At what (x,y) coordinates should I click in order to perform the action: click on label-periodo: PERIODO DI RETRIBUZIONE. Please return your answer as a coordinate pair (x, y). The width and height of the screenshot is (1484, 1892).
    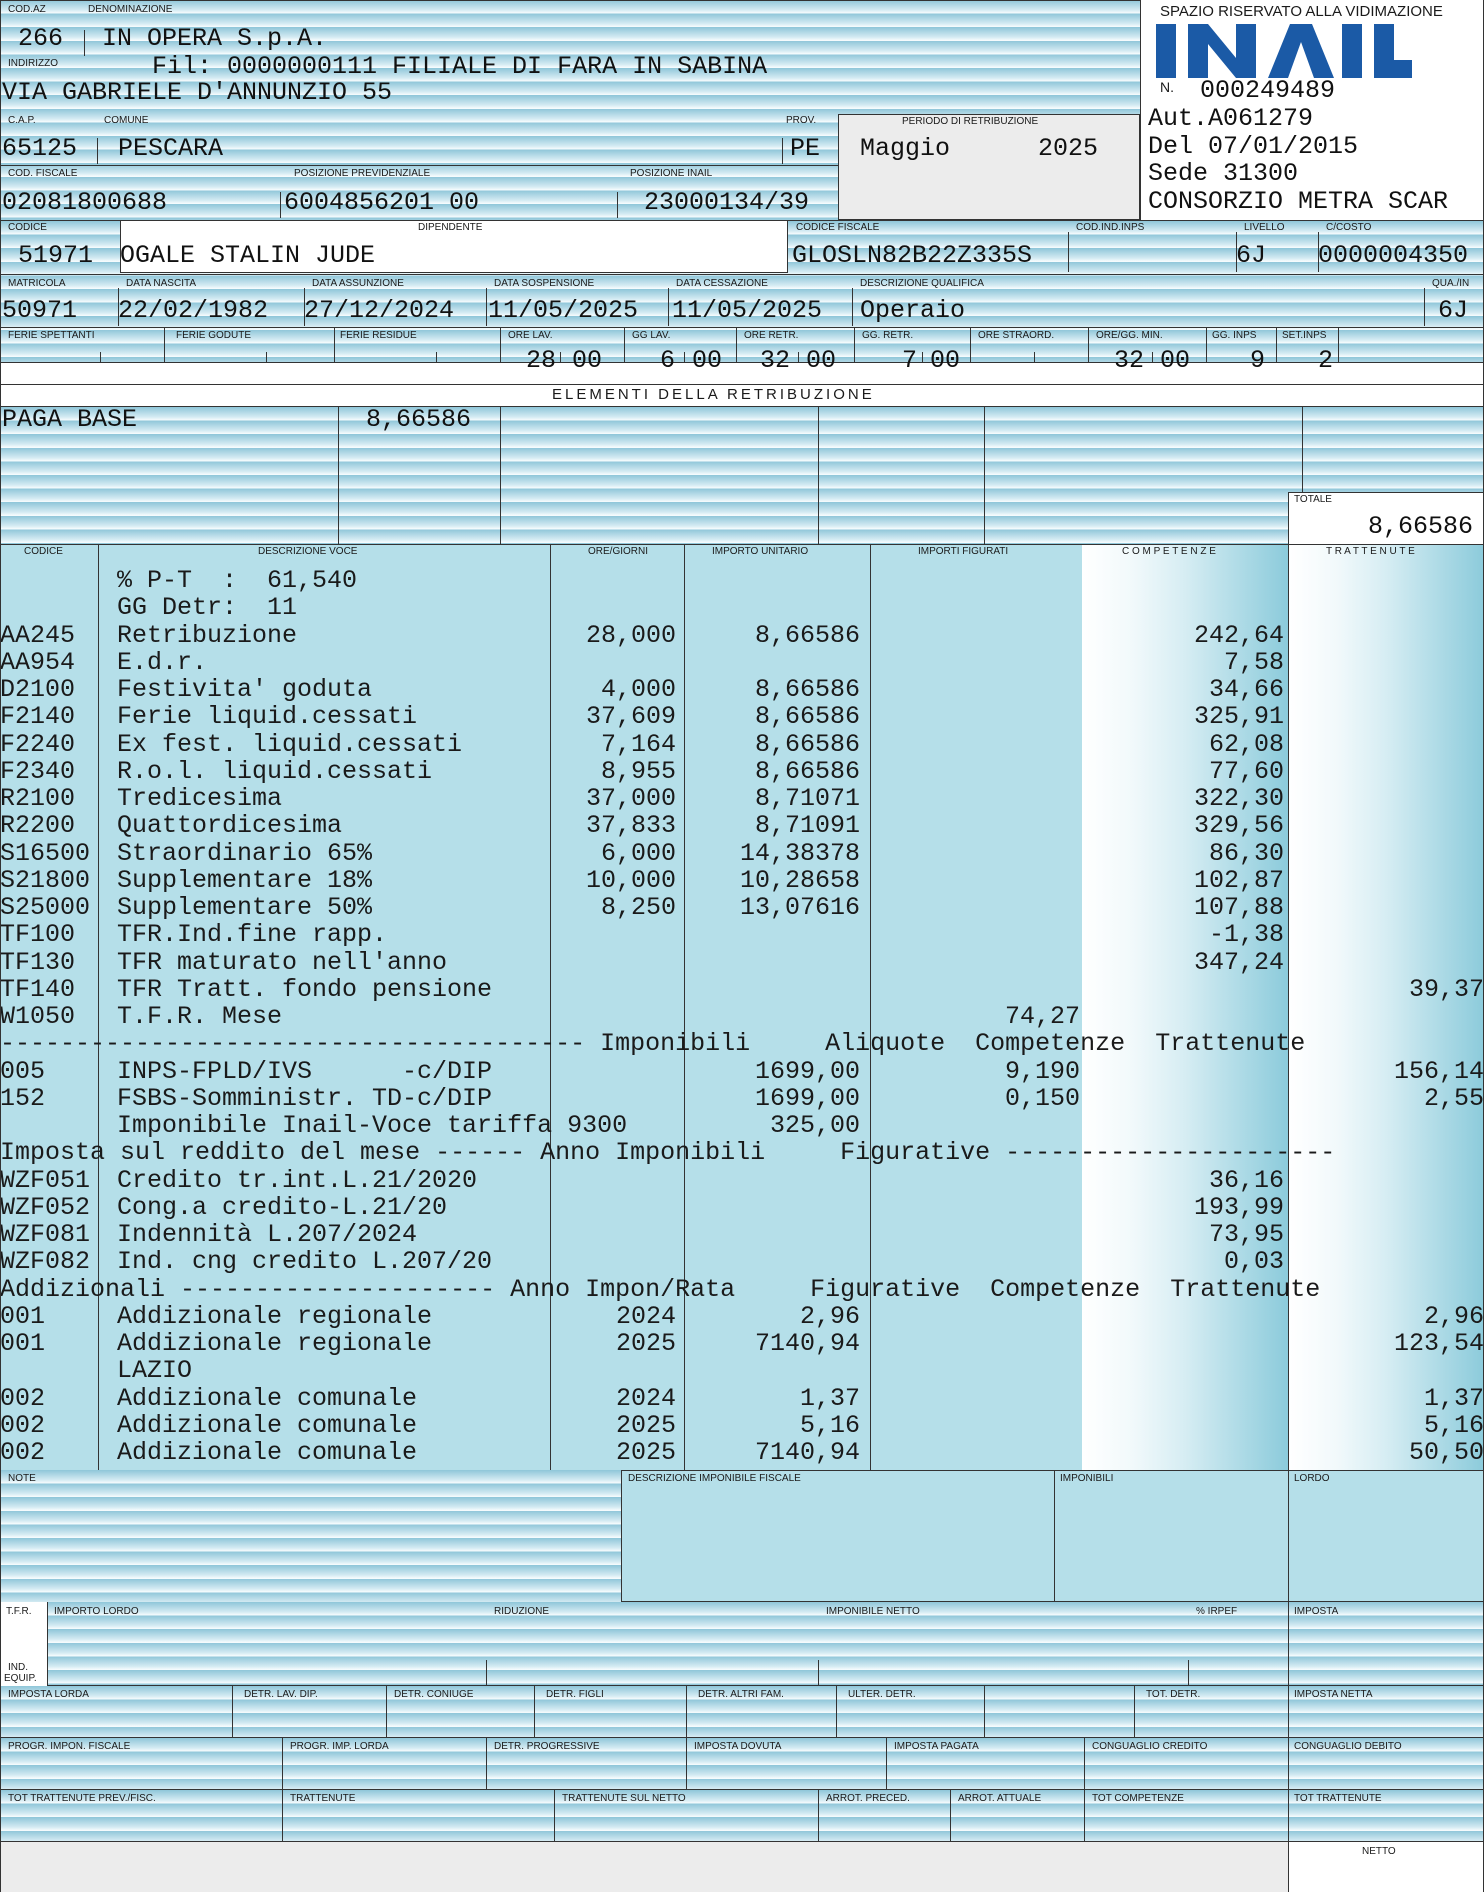
    Looking at the image, I should click on (970, 121).